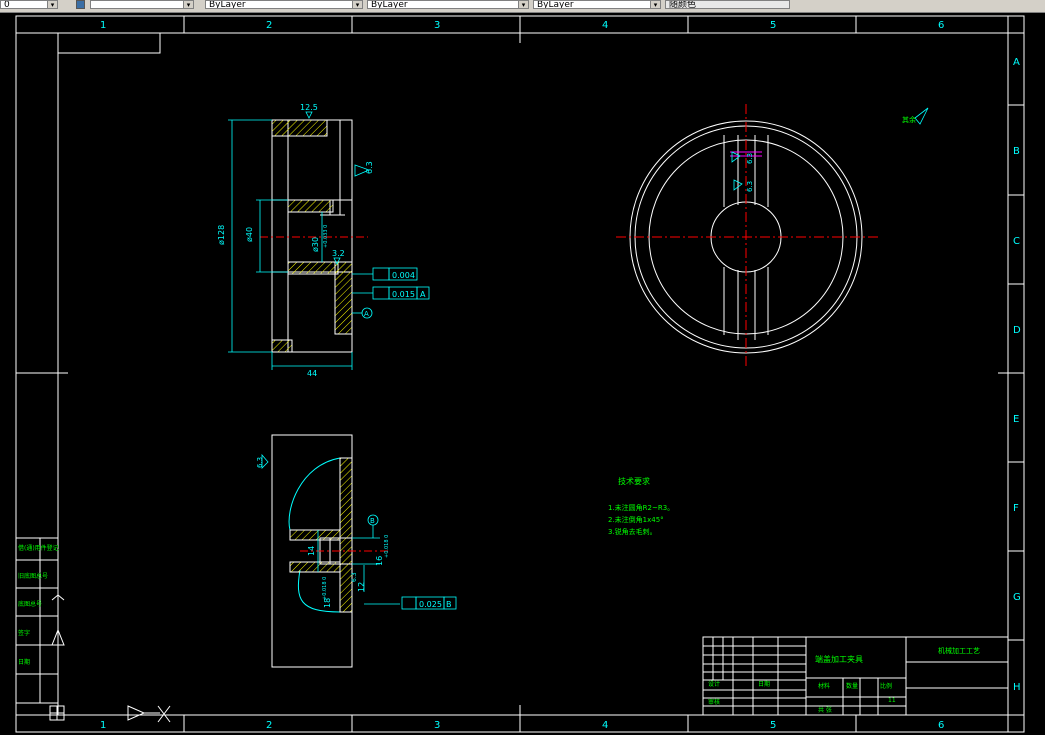 The width and height of the screenshot is (1045, 735). I want to click on tol-perp: 0.015, so click(403, 294).